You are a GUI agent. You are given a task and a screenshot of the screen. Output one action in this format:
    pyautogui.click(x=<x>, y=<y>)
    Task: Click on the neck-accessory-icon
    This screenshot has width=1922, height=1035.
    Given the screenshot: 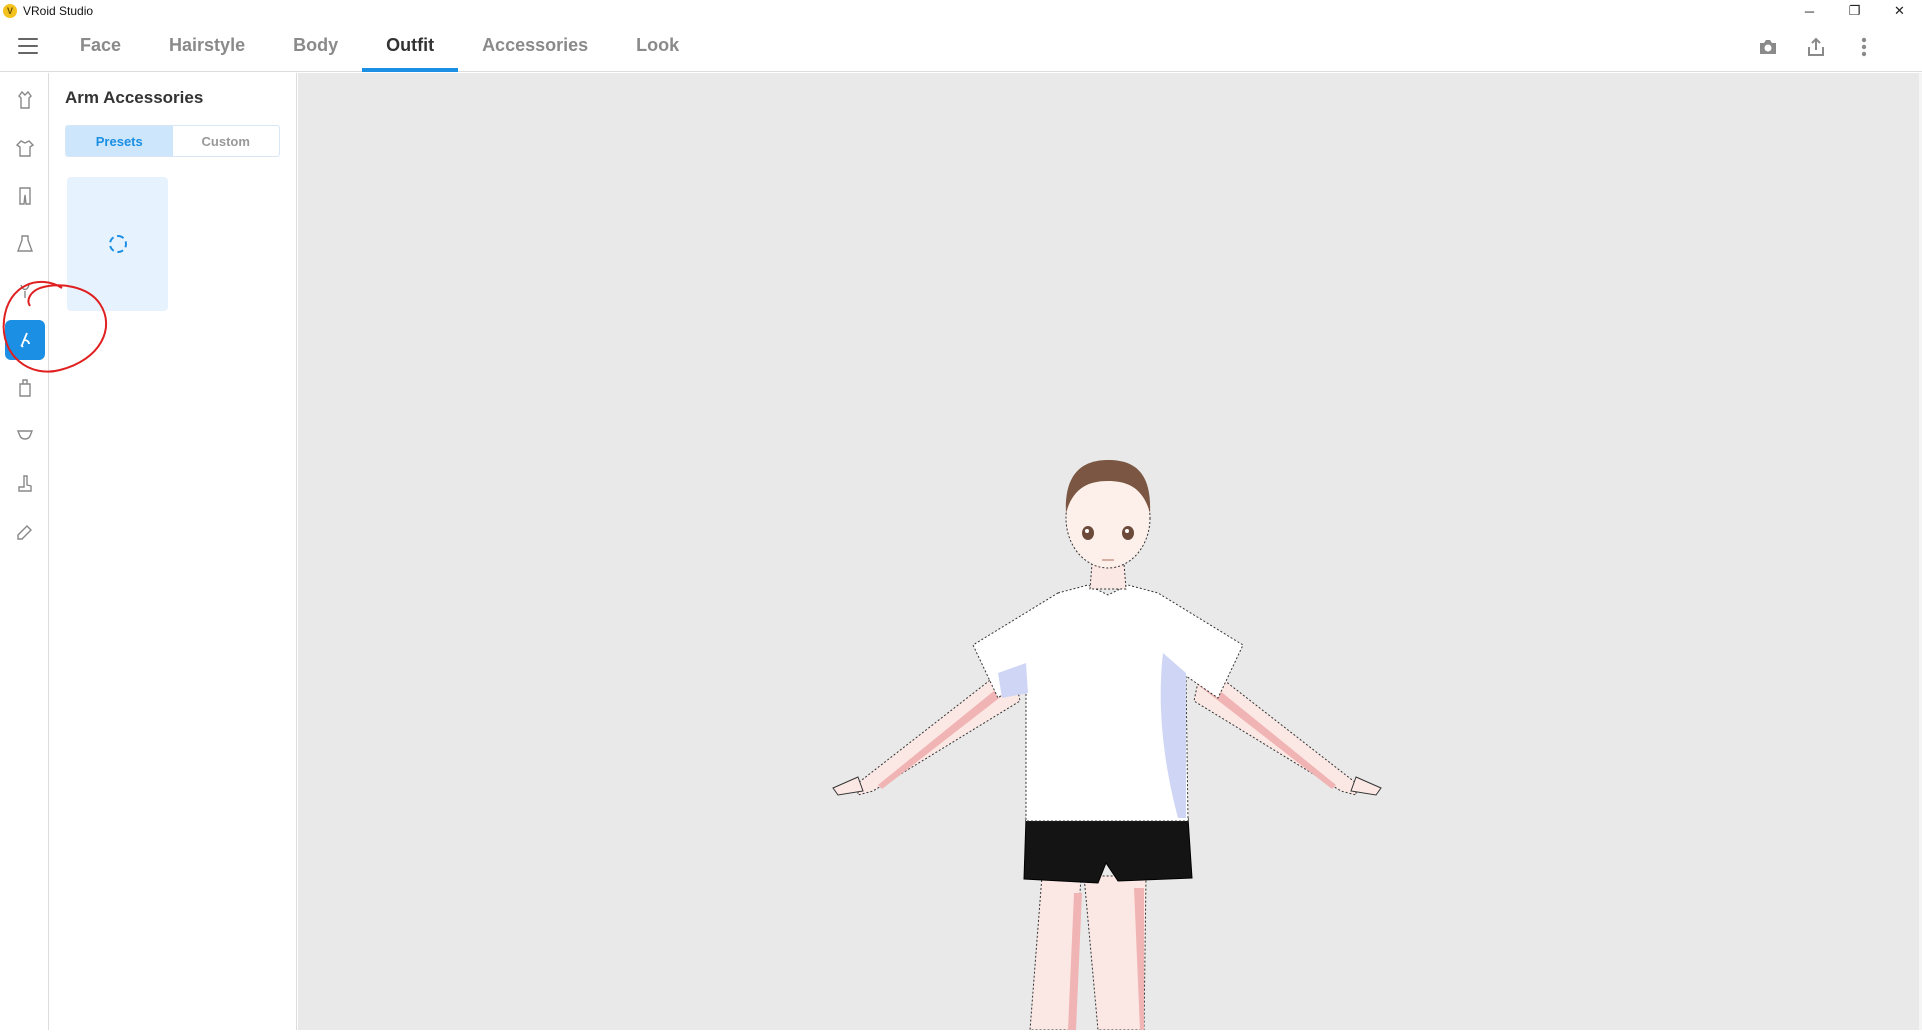 What is the action you would take?
    pyautogui.click(x=25, y=292)
    